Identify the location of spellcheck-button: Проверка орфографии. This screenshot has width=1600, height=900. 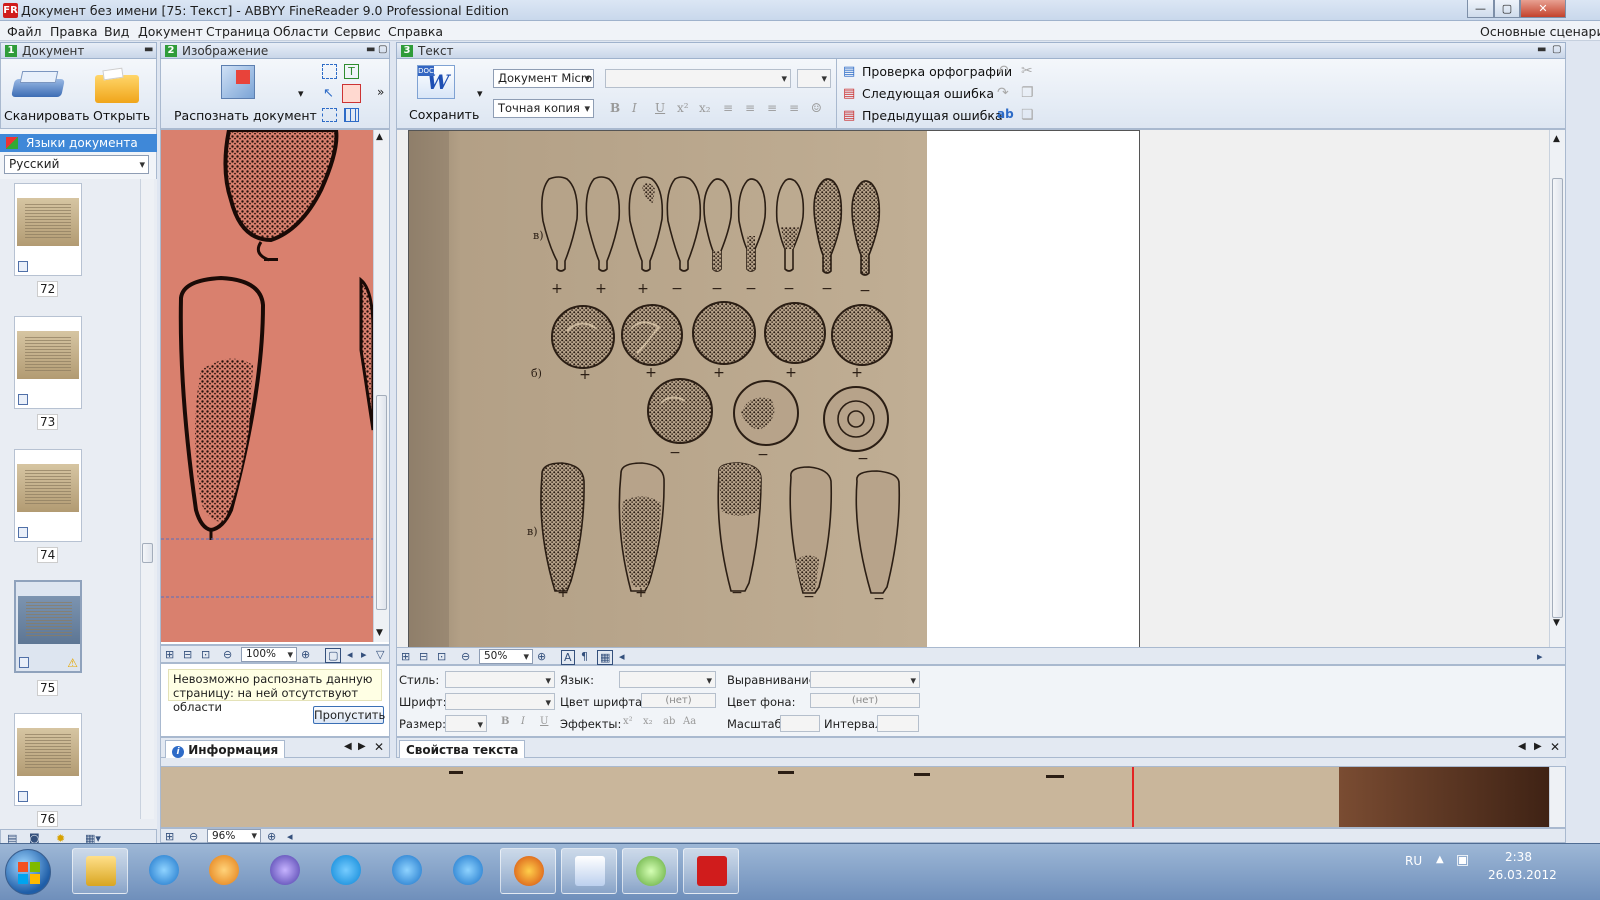
(937, 71).